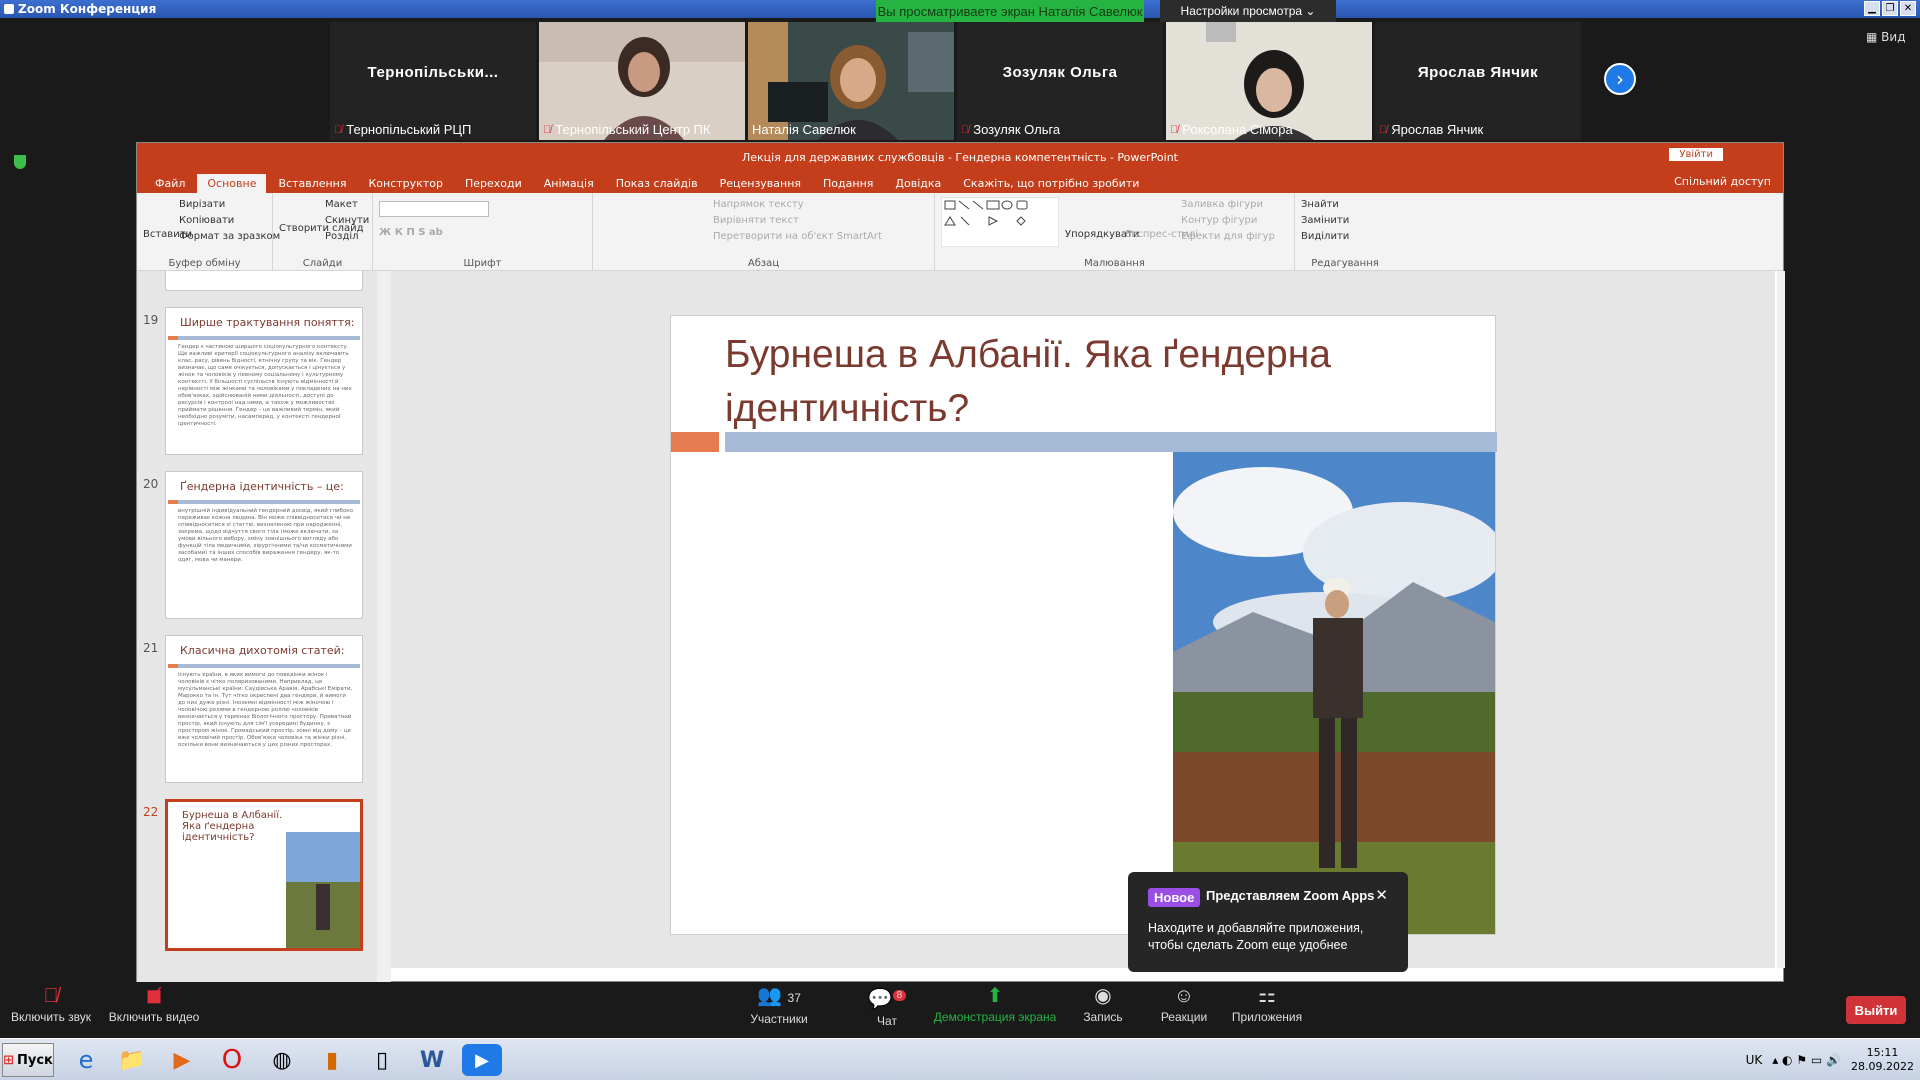 The width and height of the screenshot is (1920, 1080). I want to click on font-name-box, so click(434, 209).